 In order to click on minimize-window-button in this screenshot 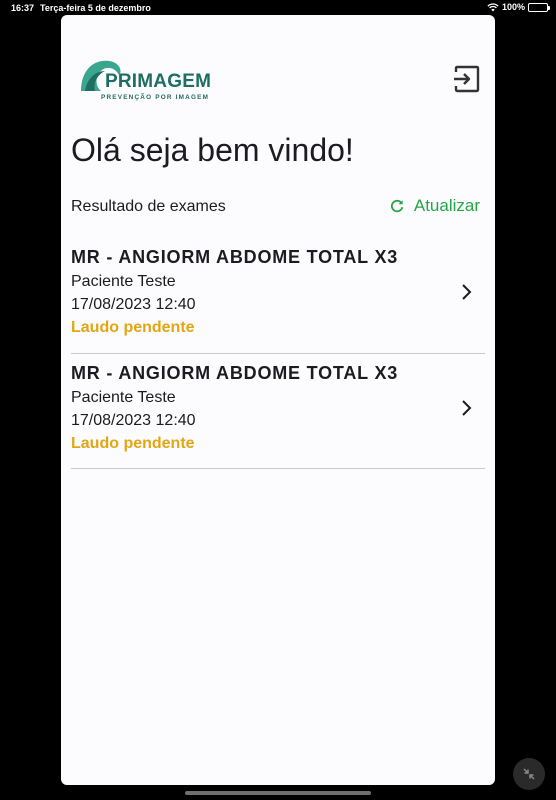, I will do `click(529, 774)`.